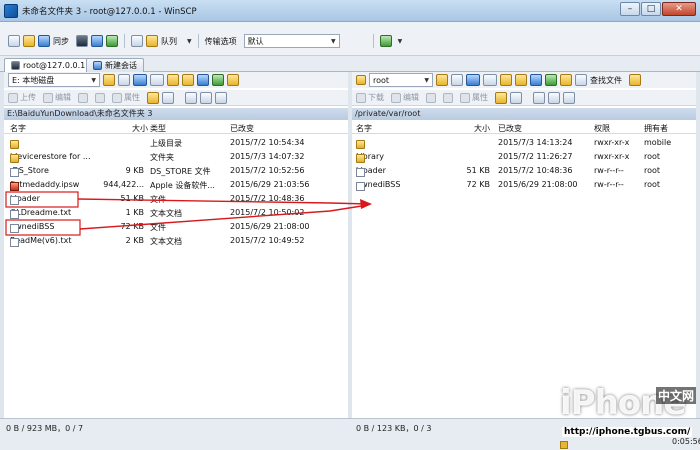  Describe the element at coordinates (401, 80) in the screenshot. I see `remote-dir-select: root ▼` at that location.